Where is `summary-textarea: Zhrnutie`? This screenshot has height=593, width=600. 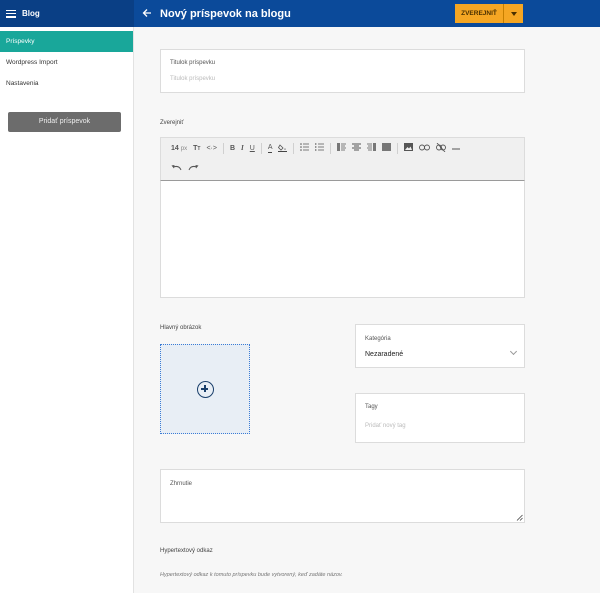 summary-textarea: Zhrnutie is located at coordinates (342, 496).